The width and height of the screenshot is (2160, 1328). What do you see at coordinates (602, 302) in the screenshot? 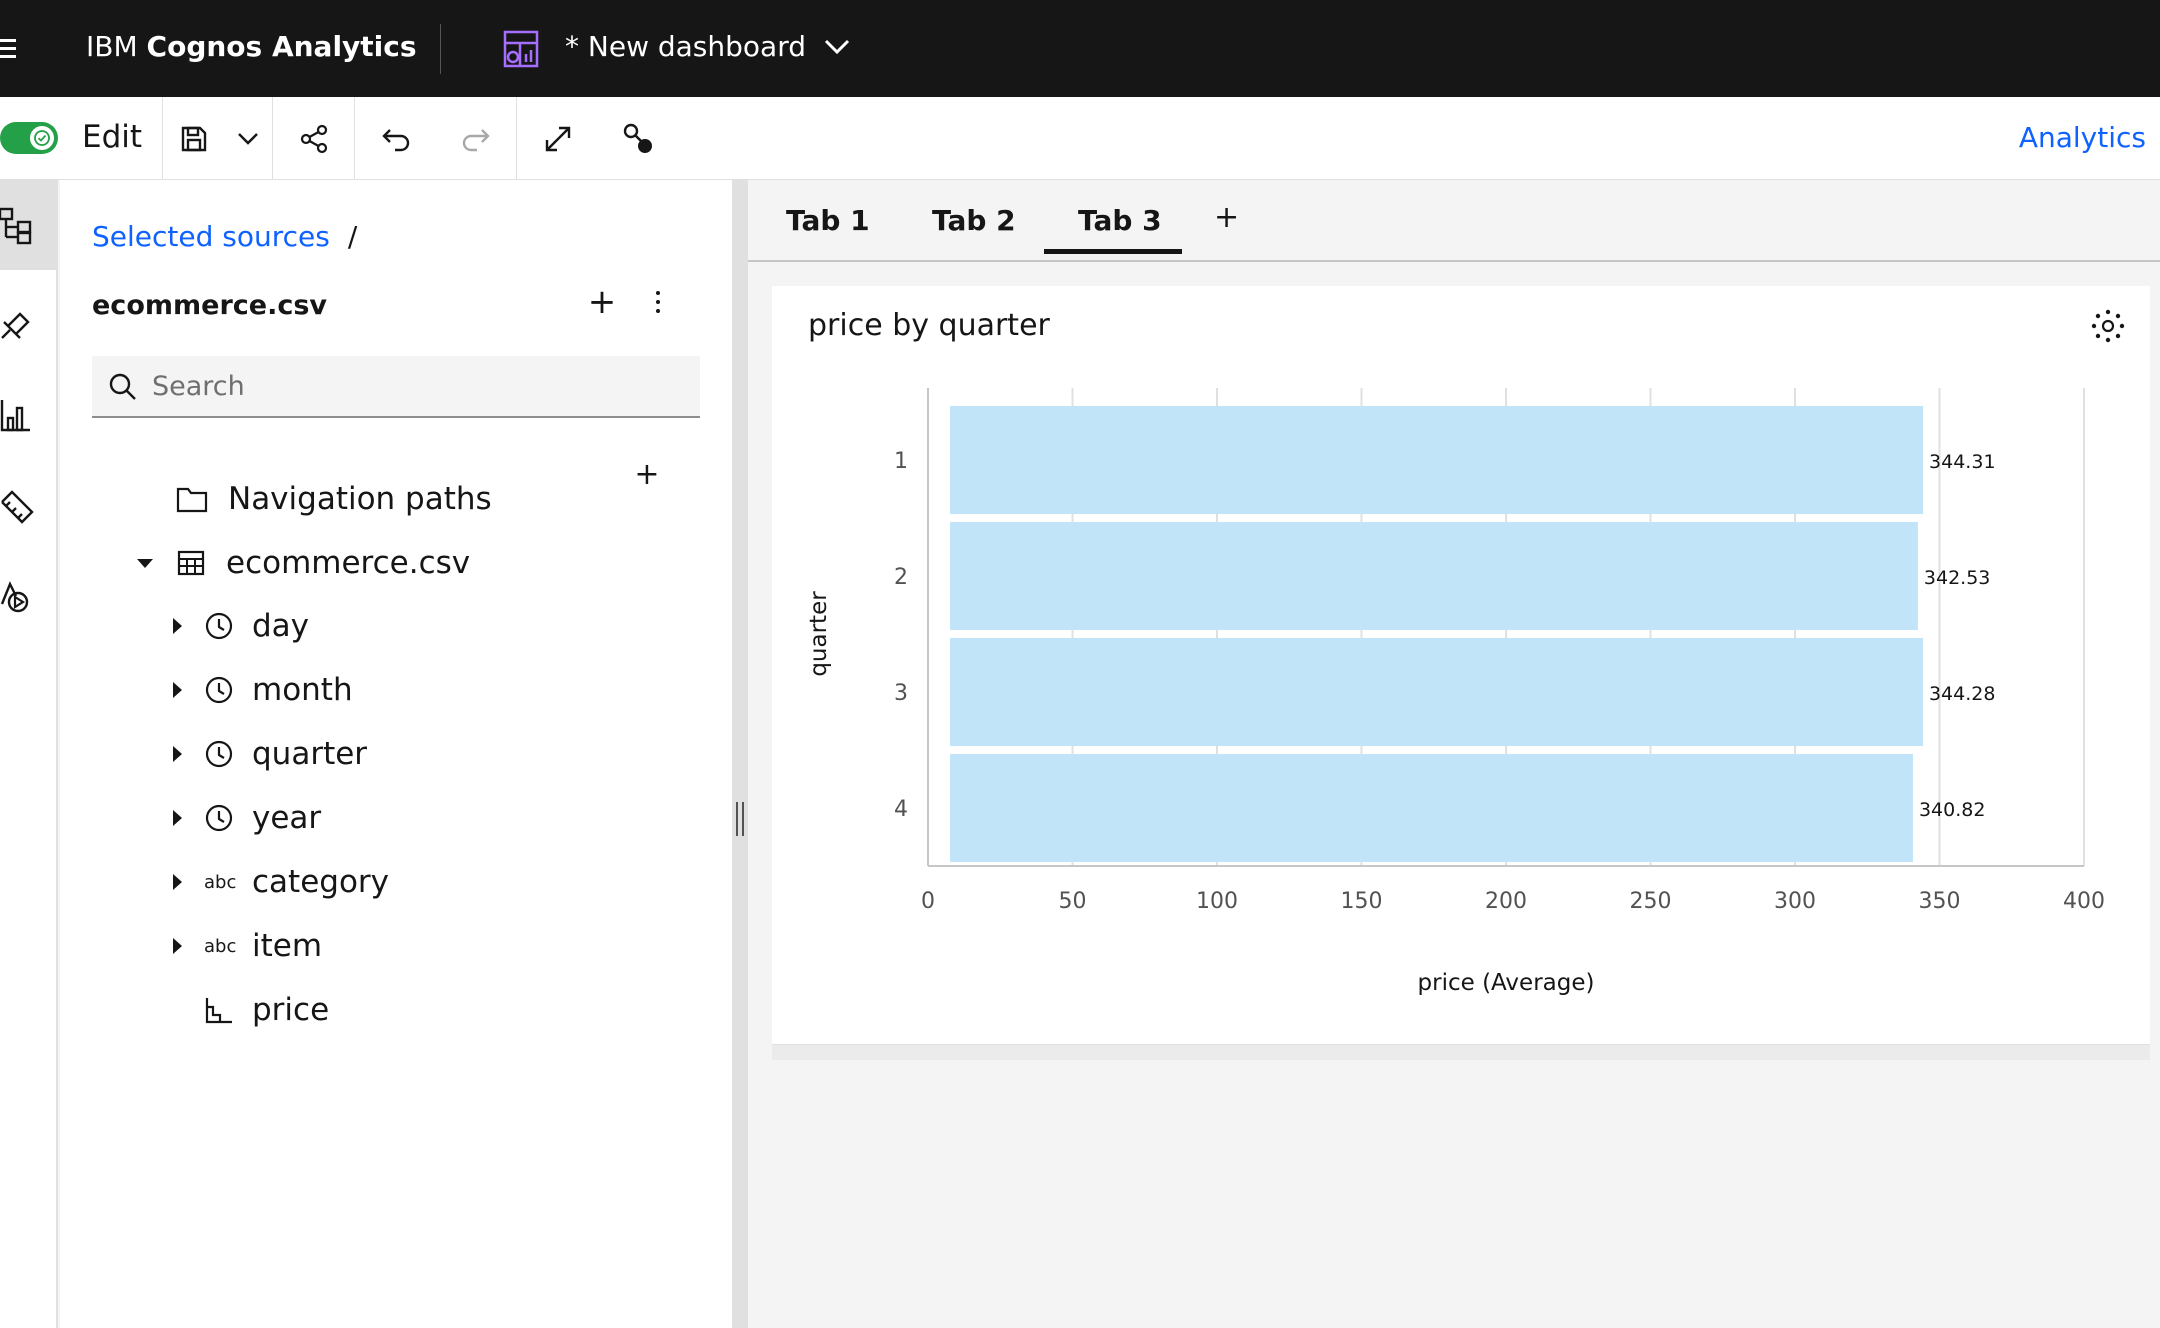
I see `add-source-button: +` at bounding box center [602, 302].